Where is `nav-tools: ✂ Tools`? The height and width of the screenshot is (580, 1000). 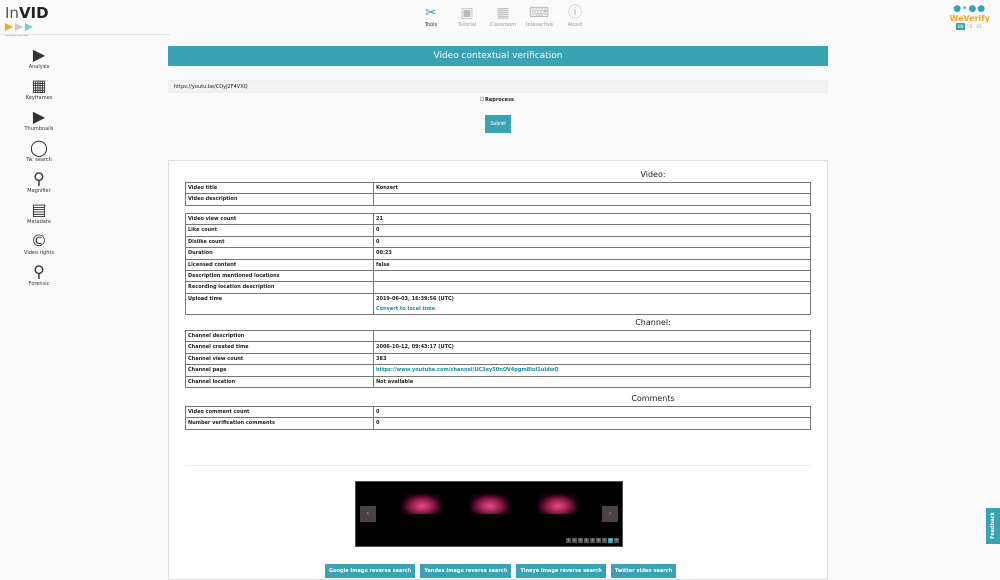 nav-tools: ✂ Tools is located at coordinates (431, 16).